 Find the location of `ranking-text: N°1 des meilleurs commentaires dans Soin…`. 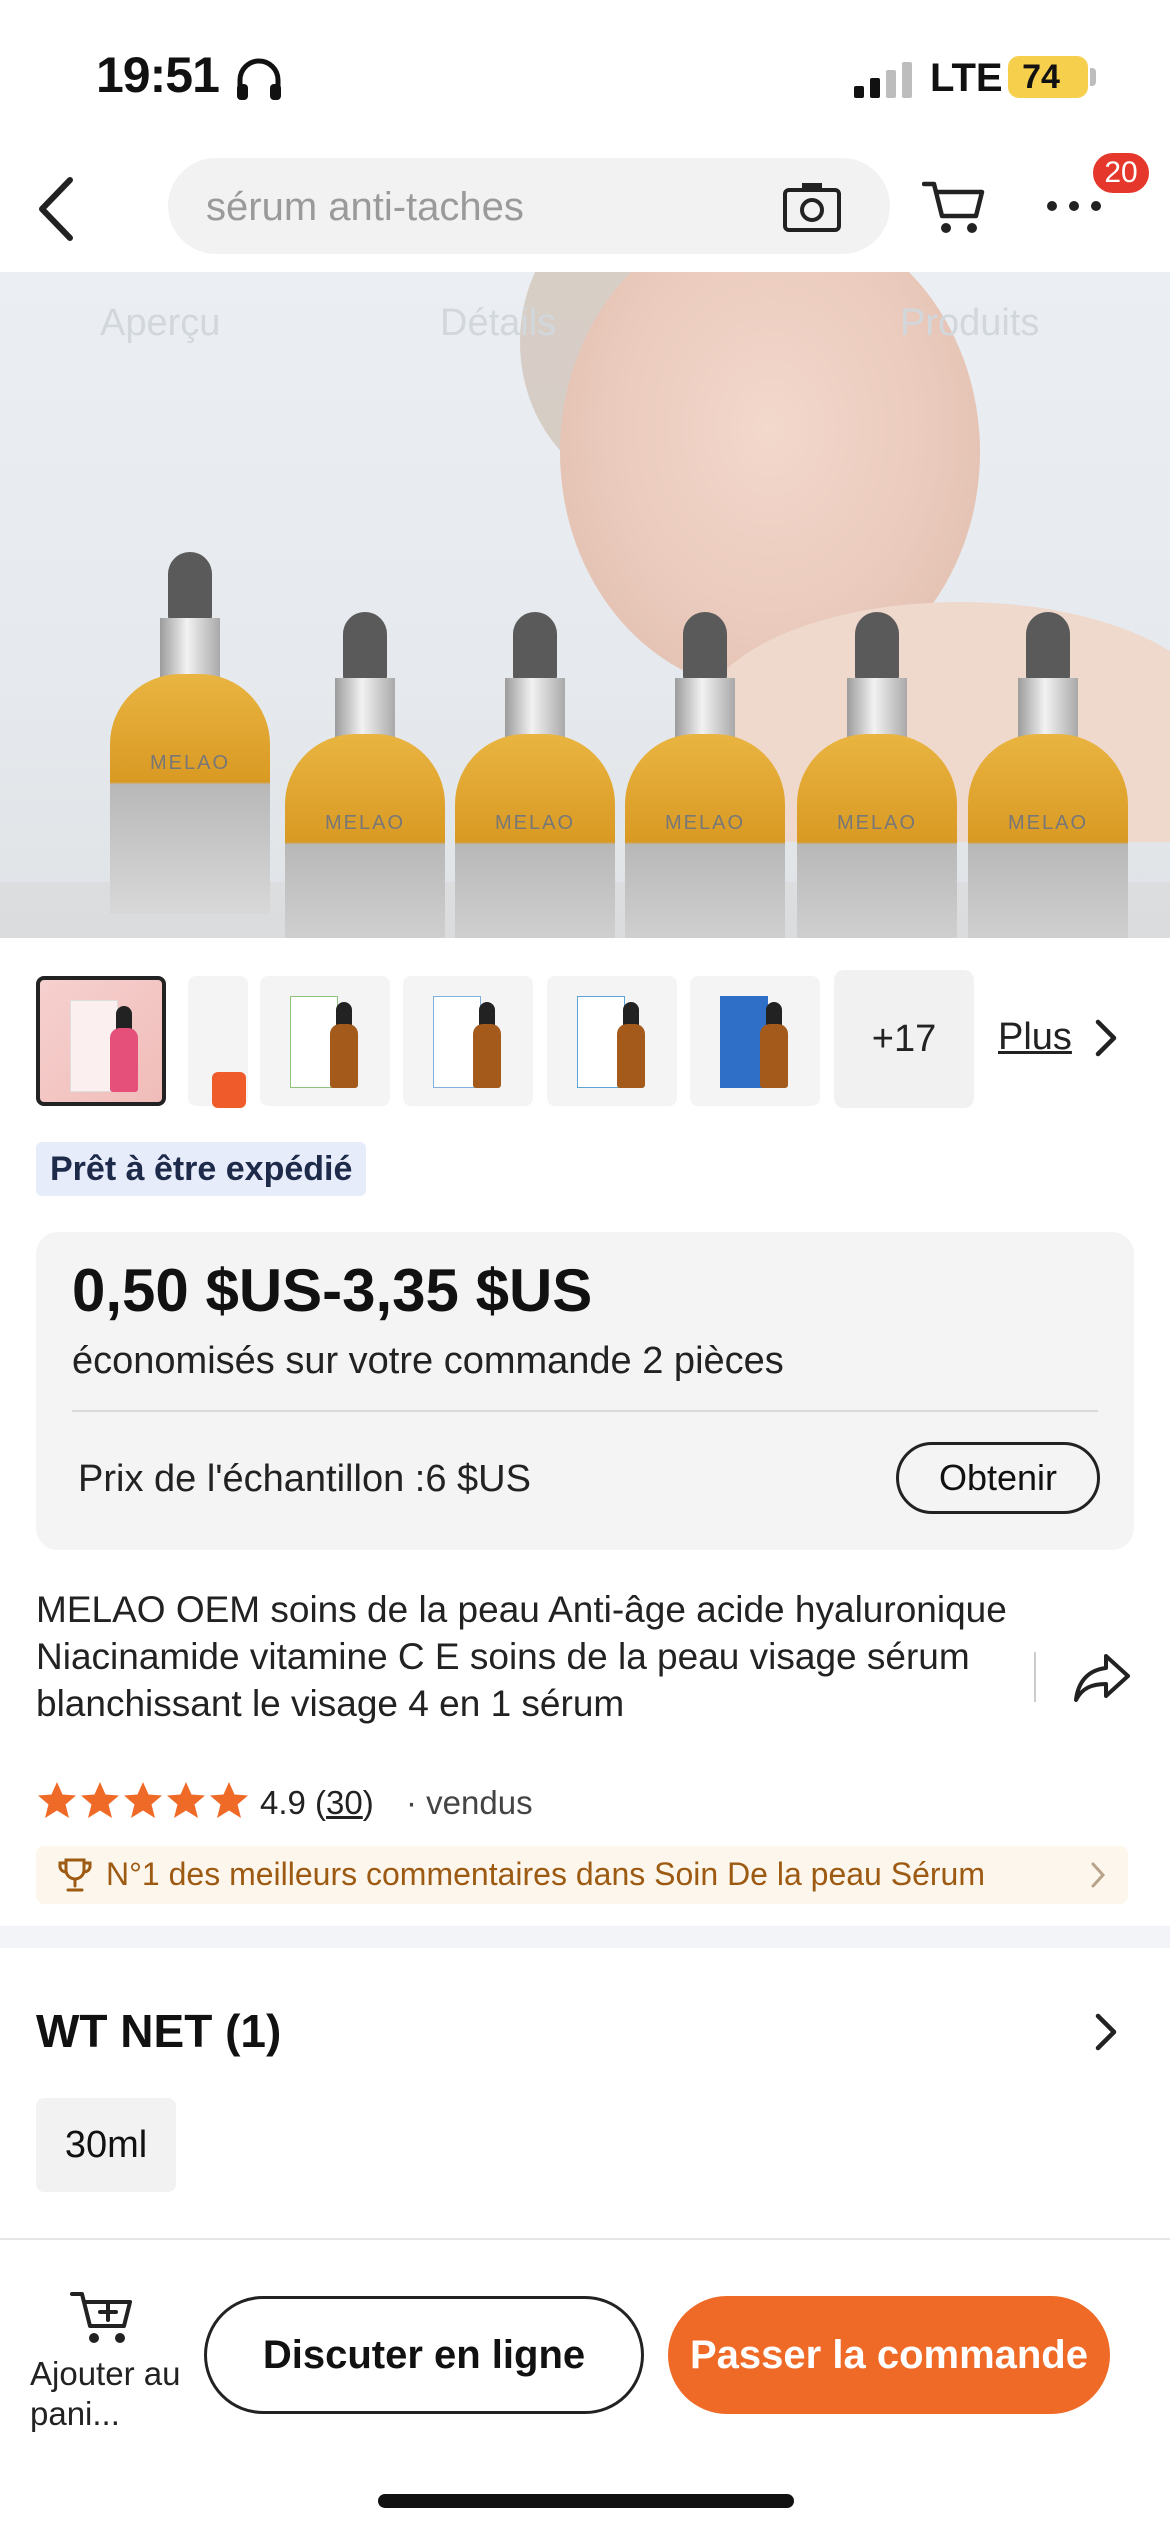

ranking-text: N°1 des meilleurs commentaires dans Soin… is located at coordinates (545, 1874).